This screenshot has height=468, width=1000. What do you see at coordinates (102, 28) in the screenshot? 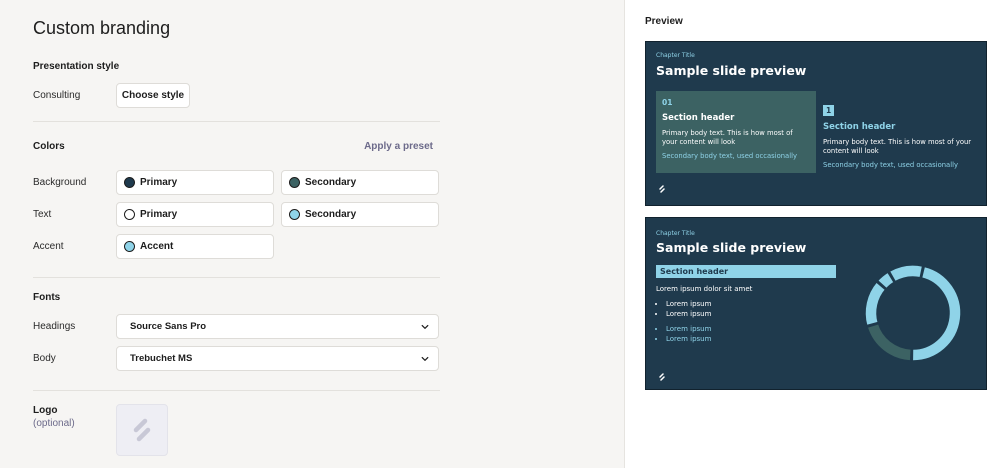
I see `page-title: Custom branding` at bounding box center [102, 28].